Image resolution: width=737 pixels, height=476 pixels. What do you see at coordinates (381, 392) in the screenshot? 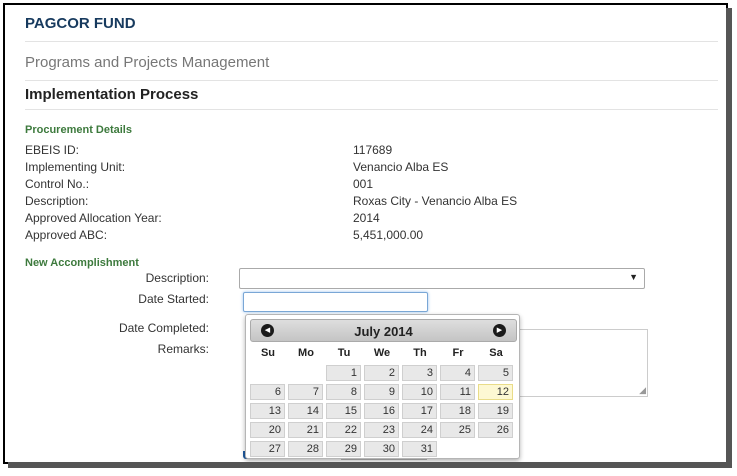
I see `calendar-day: 9` at bounding box center [381, 392].